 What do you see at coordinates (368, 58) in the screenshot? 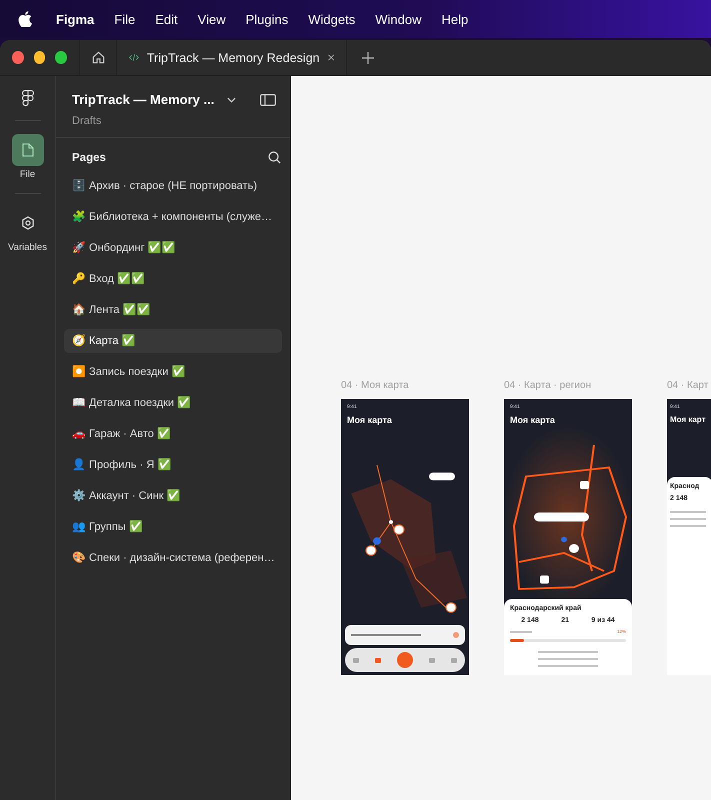
I see `new-tab-icon` at bounding box center [368, 58].